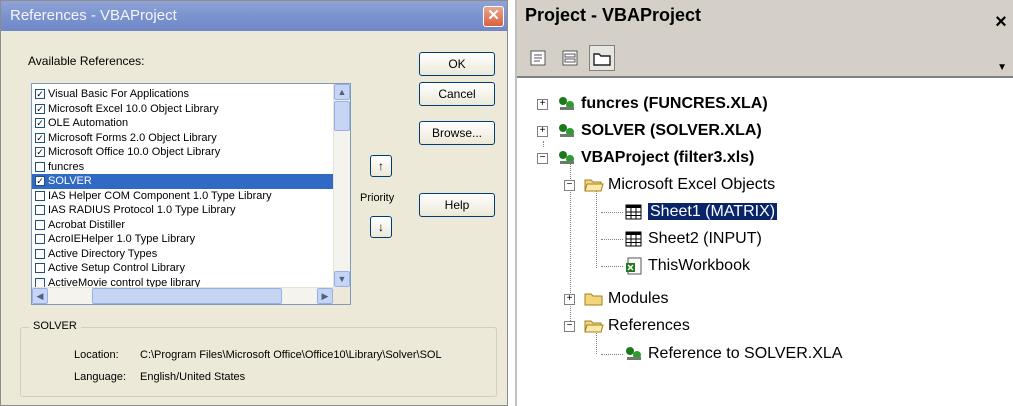  I want to click on ok-button: OK, so click(457, 64).